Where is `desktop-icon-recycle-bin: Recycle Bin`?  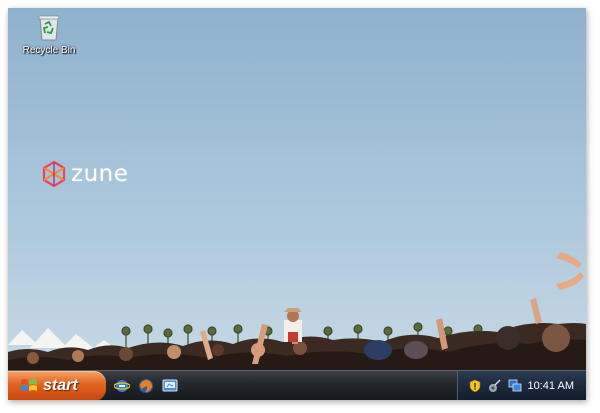
desktop-icon-recycle-bin: Recycle Bin is located at coordinates (49, 34).